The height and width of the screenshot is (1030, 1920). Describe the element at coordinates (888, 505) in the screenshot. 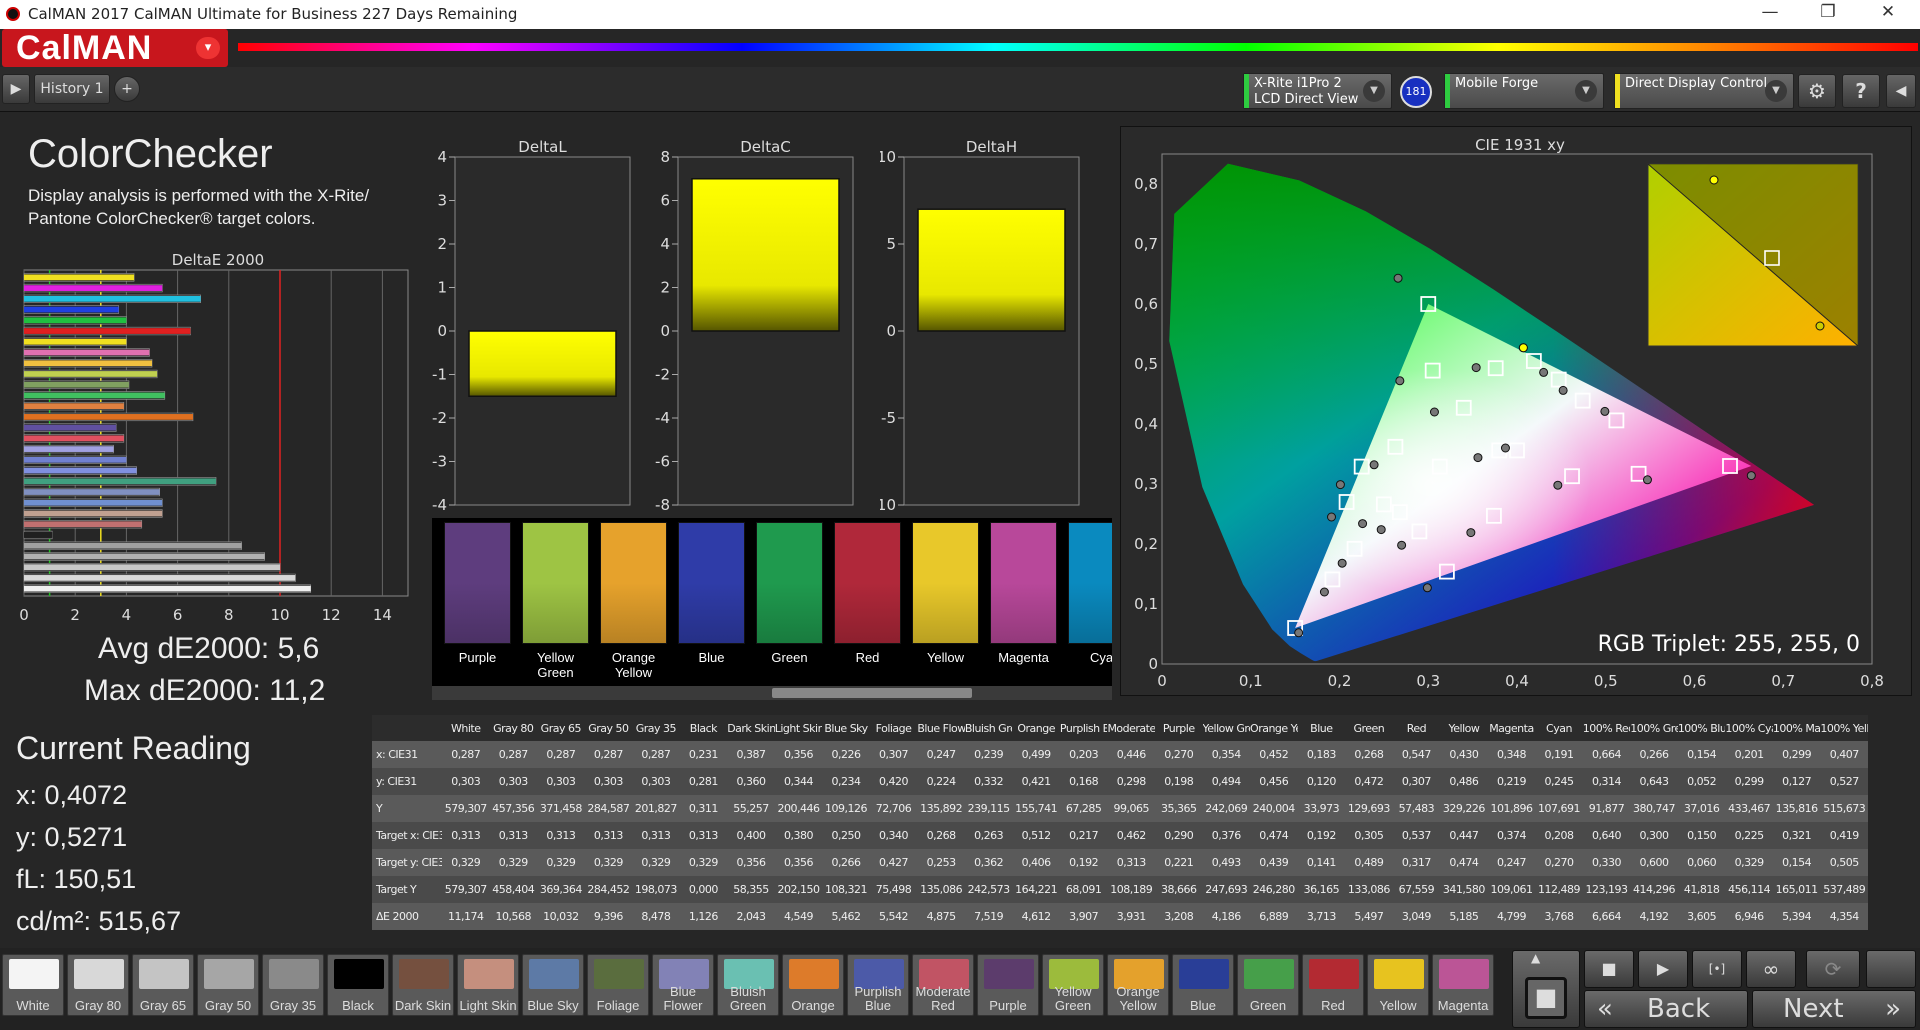

I see `tick-label: -10` at that location.